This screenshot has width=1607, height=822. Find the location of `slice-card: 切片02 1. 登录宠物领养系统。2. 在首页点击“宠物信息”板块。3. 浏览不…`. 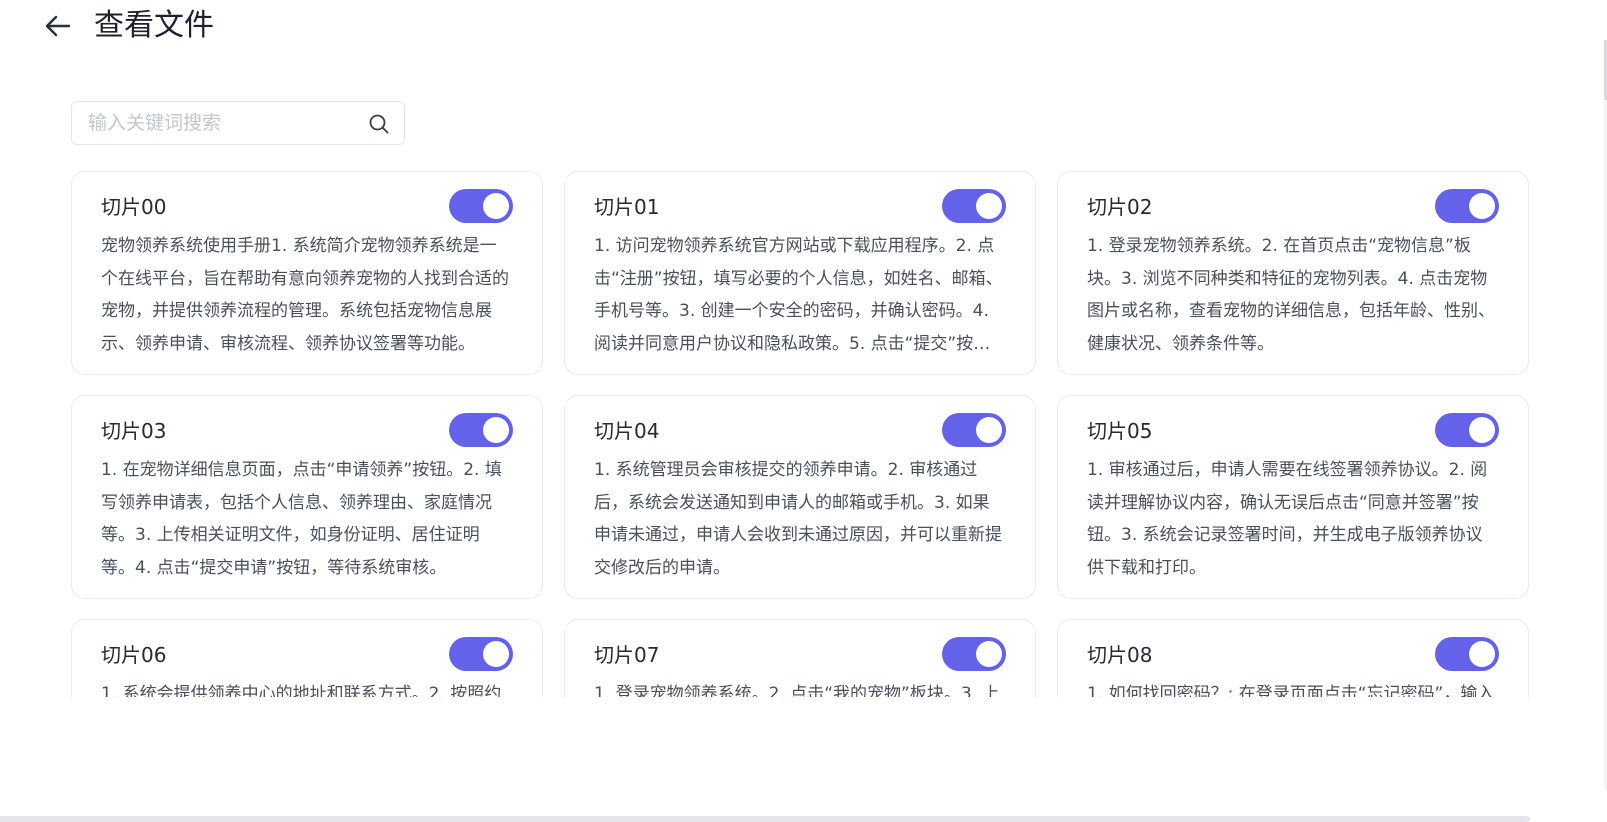

slice-card: 切片02 1. 登录宠物领养系统。2. 在首页点击“宠物信息”板块。3. 浏览不… is located at coordinates (1293, 273).